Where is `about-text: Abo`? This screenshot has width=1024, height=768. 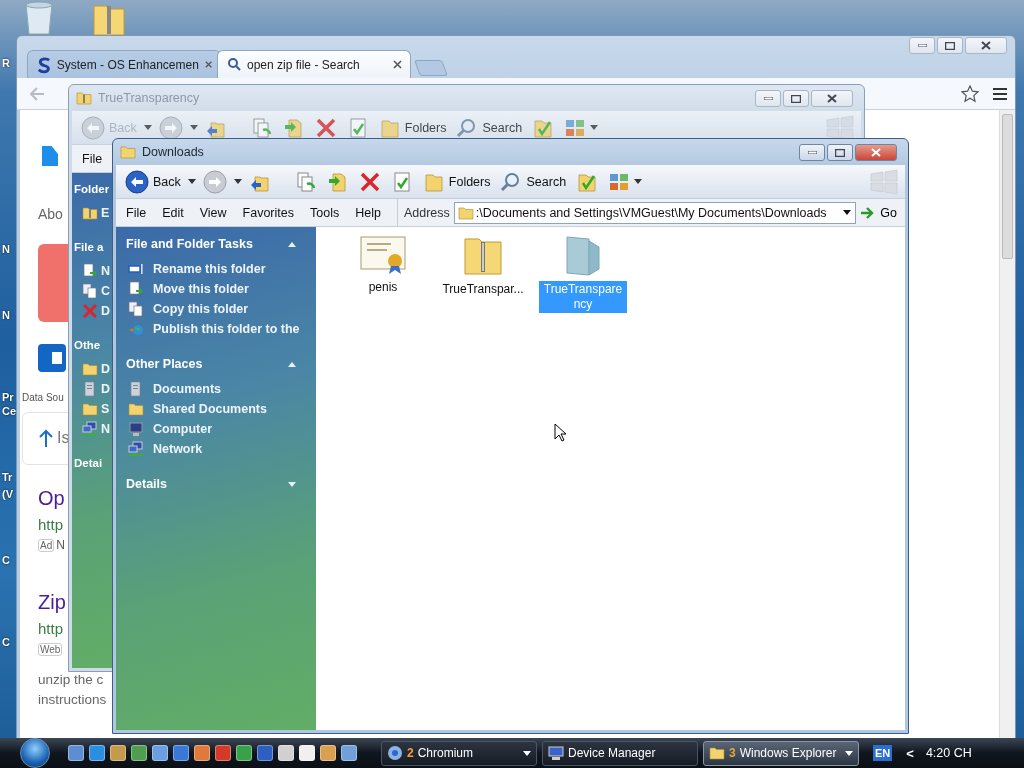 about-text: Abo is located at coordinates (50, 214).